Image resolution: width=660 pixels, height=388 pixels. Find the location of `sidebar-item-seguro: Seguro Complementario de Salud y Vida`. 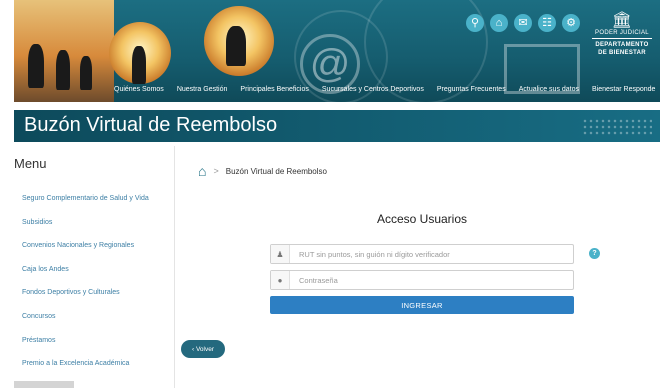

sidebar-item-seguro: Seguro Complementario de Salud y Vida is located at coordinates (85, 205).